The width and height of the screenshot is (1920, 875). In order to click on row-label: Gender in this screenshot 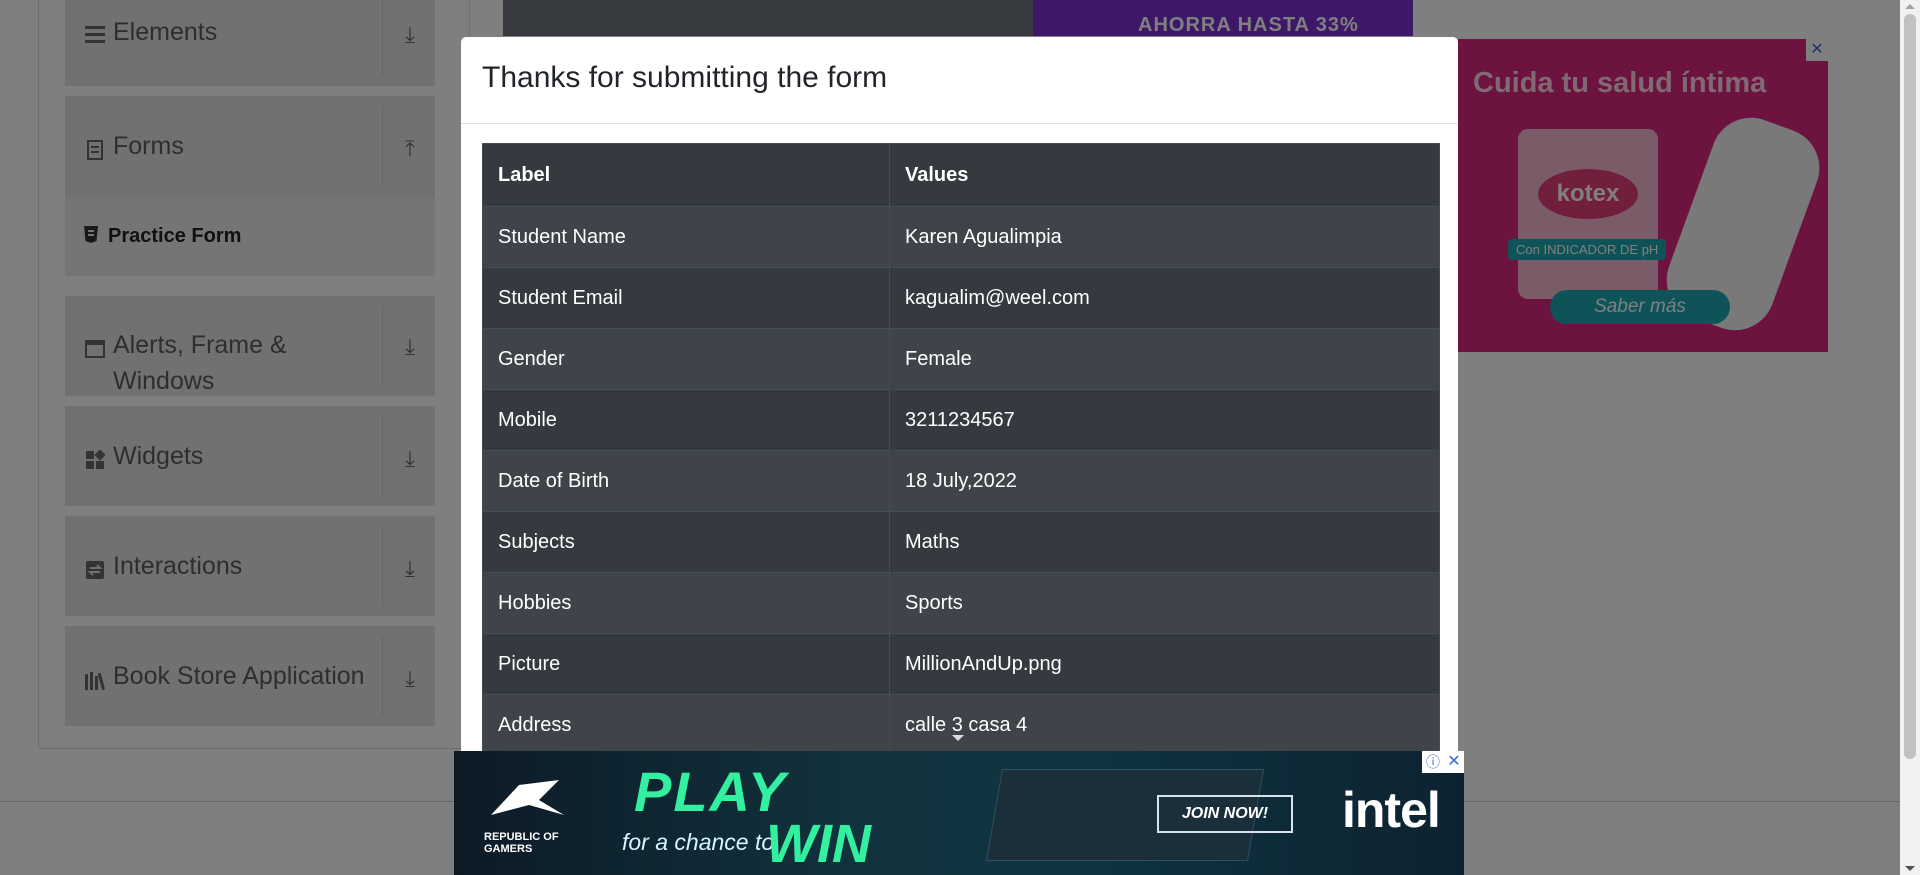, I will do `click(686, 359)`.